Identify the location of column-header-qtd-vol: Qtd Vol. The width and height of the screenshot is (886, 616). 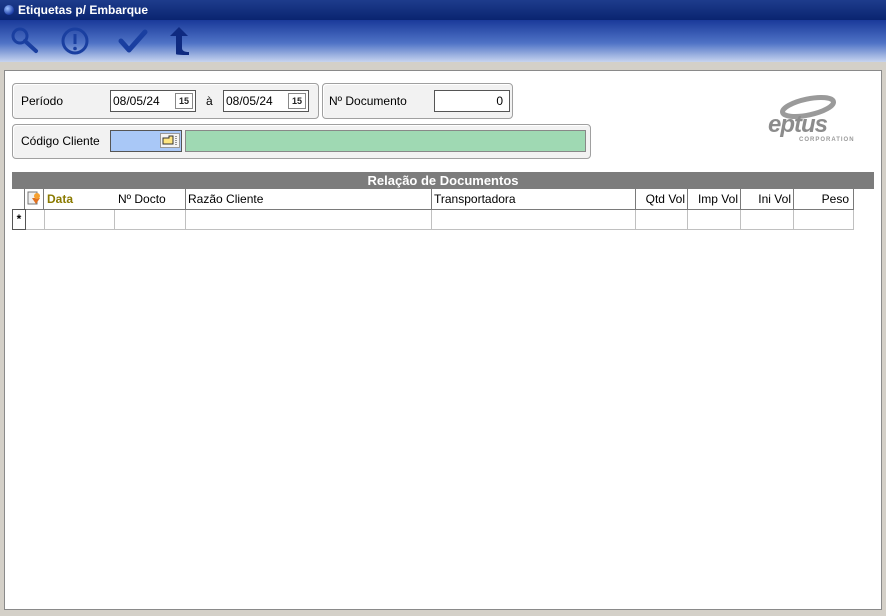
(662, 199).